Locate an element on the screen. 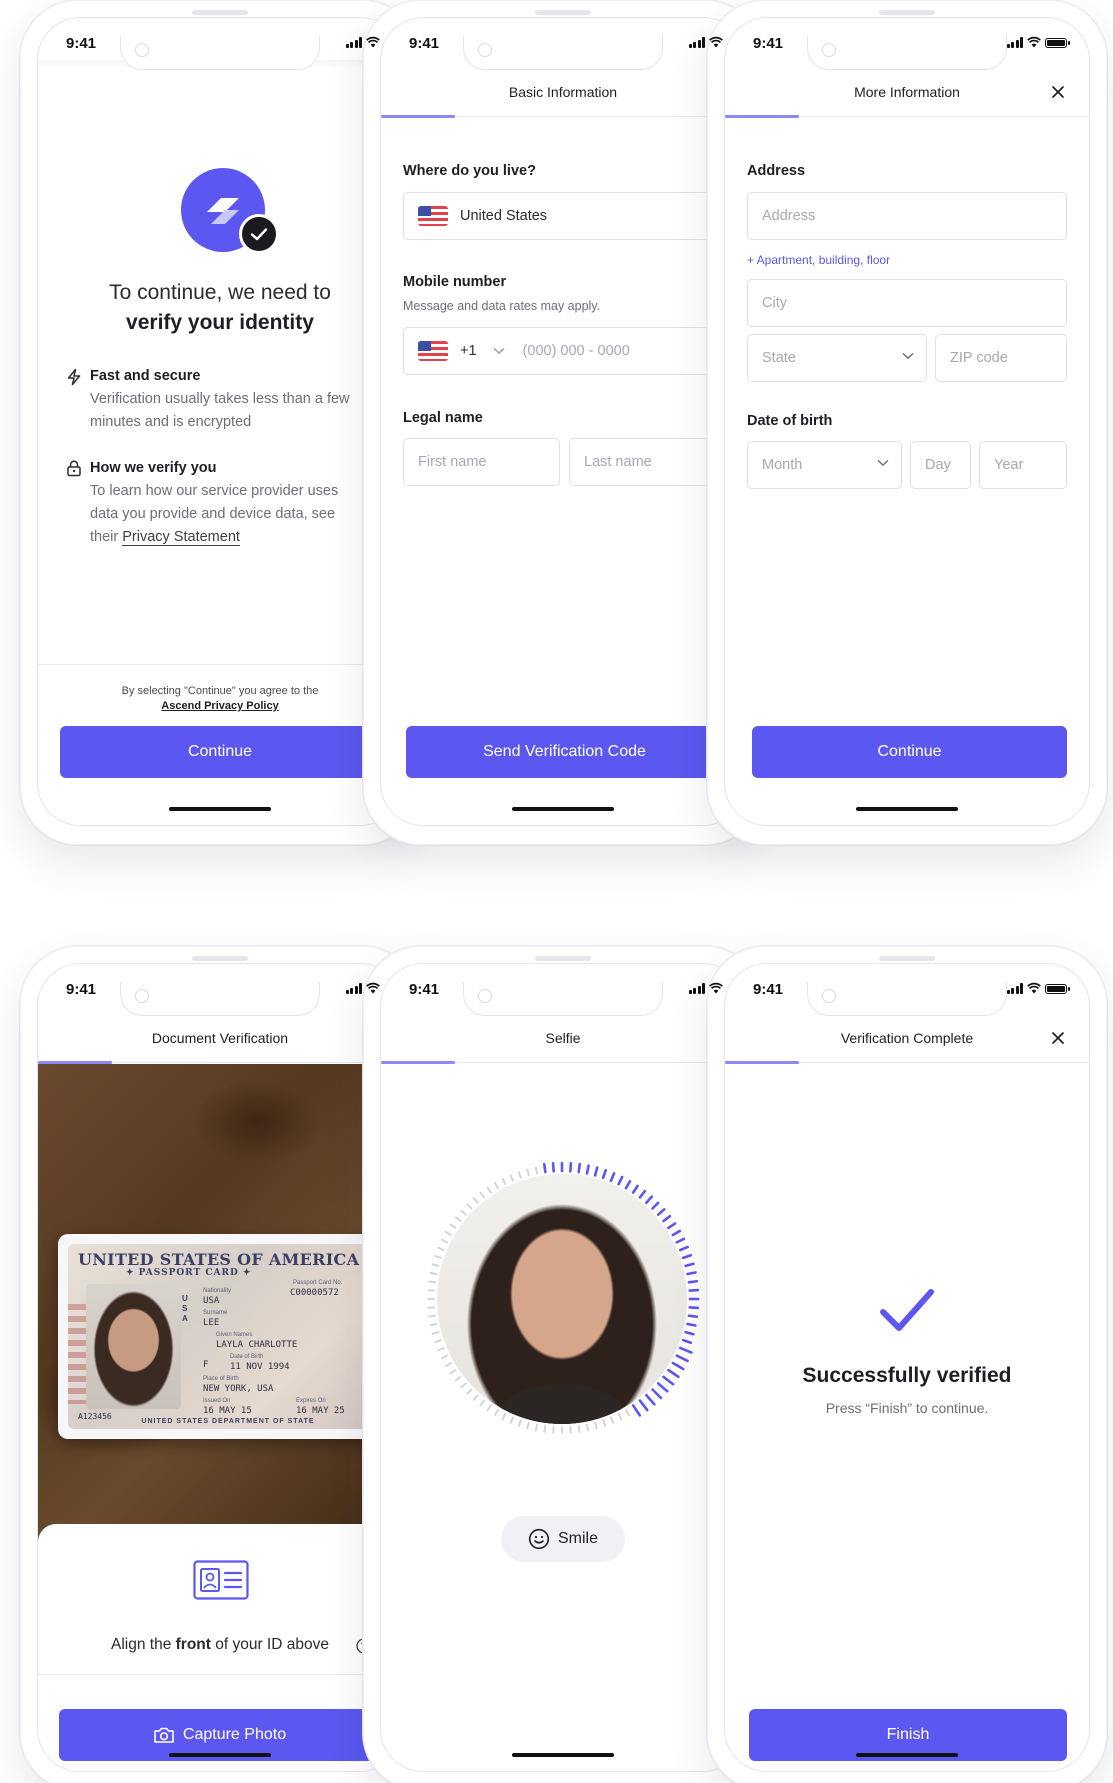  footer-divider is located at coordinates (220, 664).